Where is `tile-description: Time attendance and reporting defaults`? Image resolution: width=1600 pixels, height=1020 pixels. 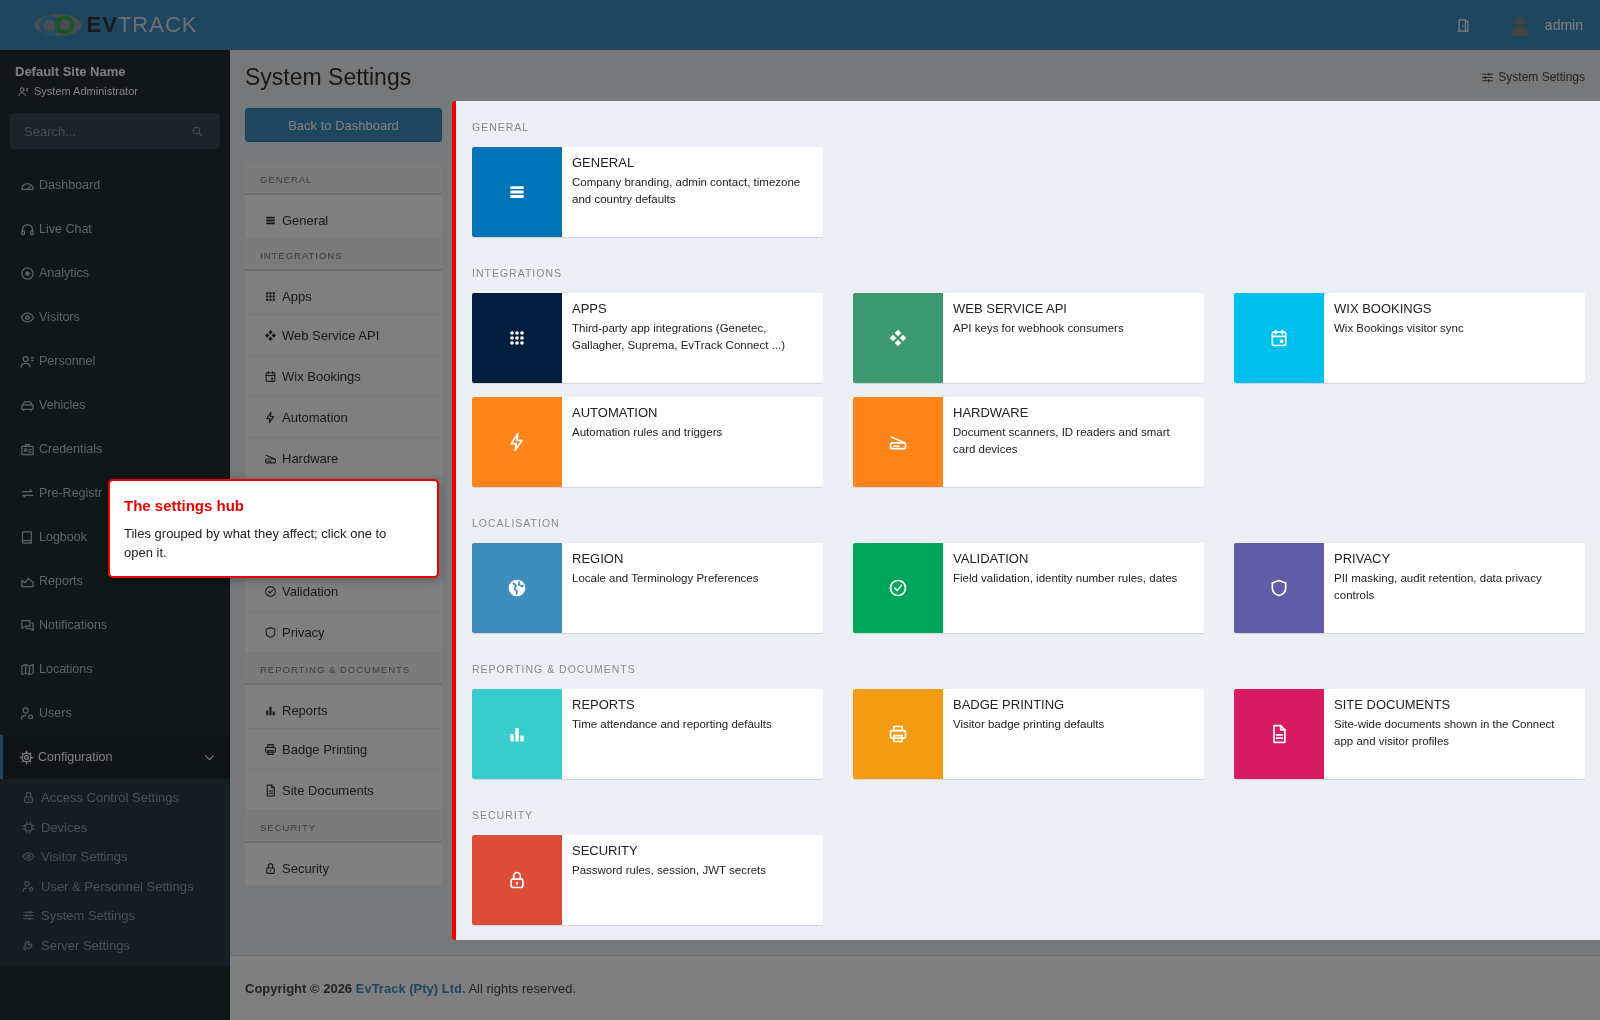
tile-description: Time attendance and reporting defaults is located at coordinates (672, 724).